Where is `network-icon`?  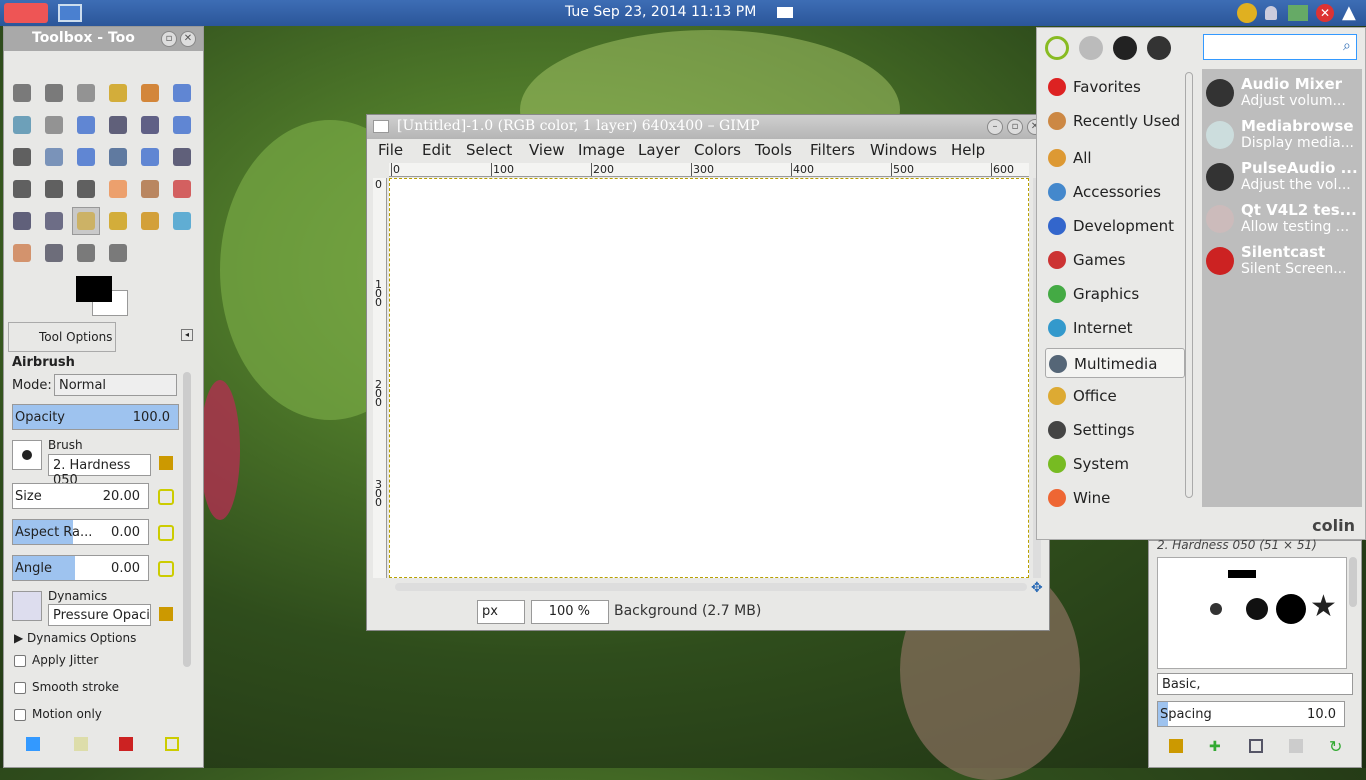 network-icon is located at coordinates (1298, 13).